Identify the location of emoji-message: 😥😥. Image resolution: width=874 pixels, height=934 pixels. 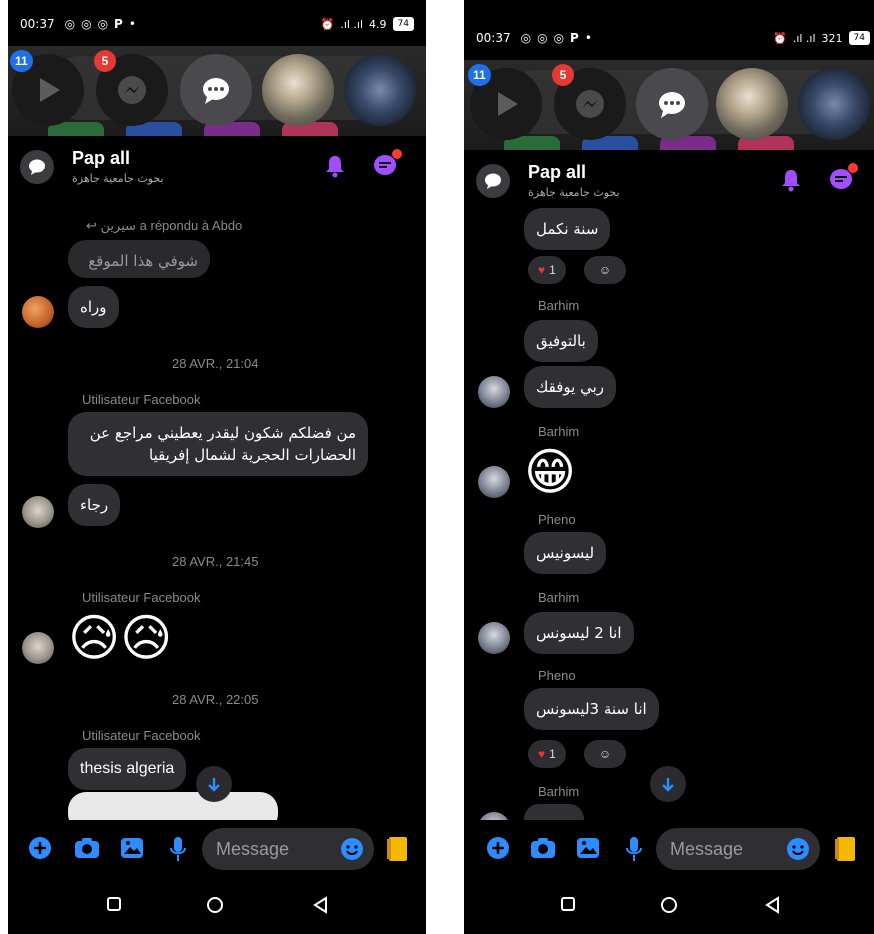
(120, 638).